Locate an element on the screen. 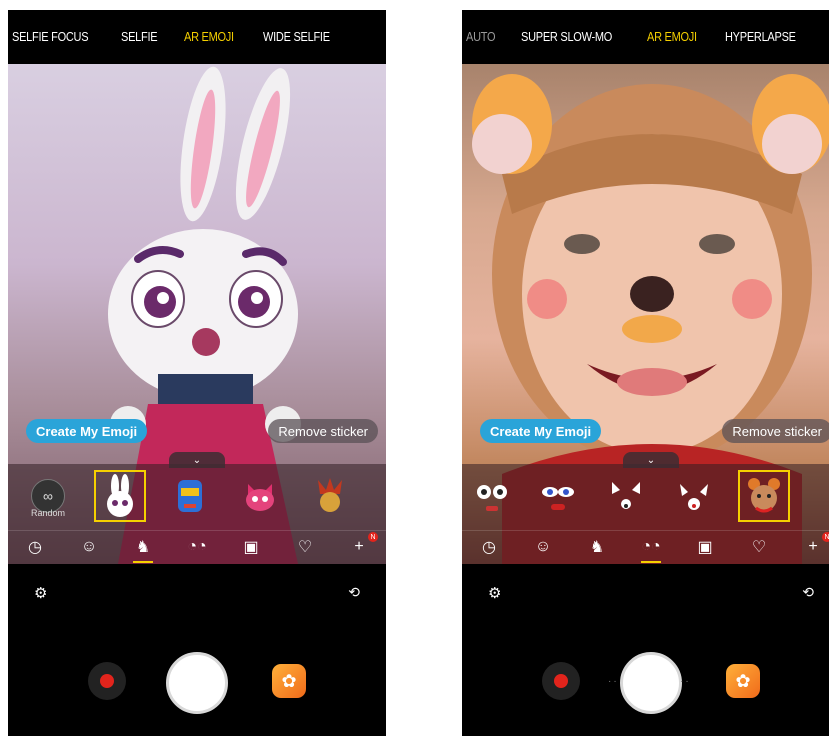  bear-dog-face-sticker is located at coordinates (764, 496).